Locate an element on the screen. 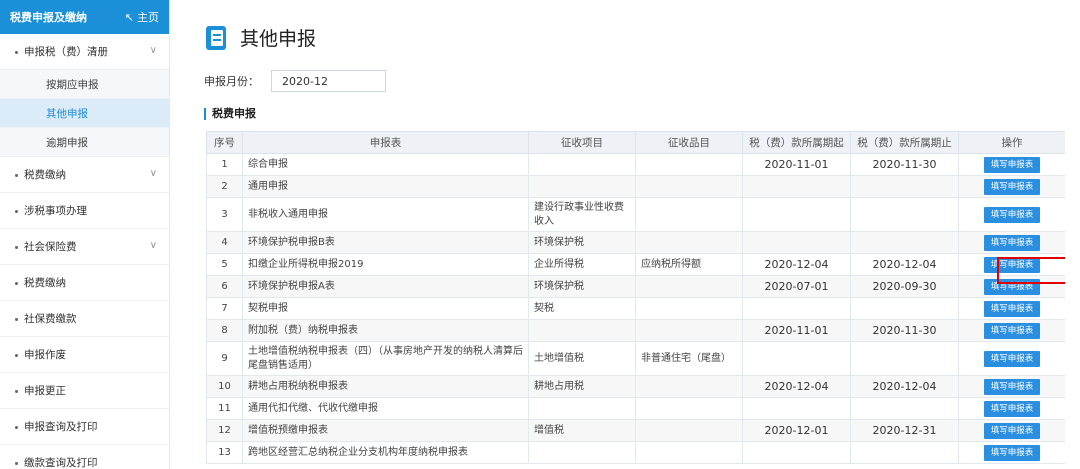 Image resolution: width=1080 pixels, height=469 pixels. cell-start: 2020-12-01 is located at coordinates (796, 430).